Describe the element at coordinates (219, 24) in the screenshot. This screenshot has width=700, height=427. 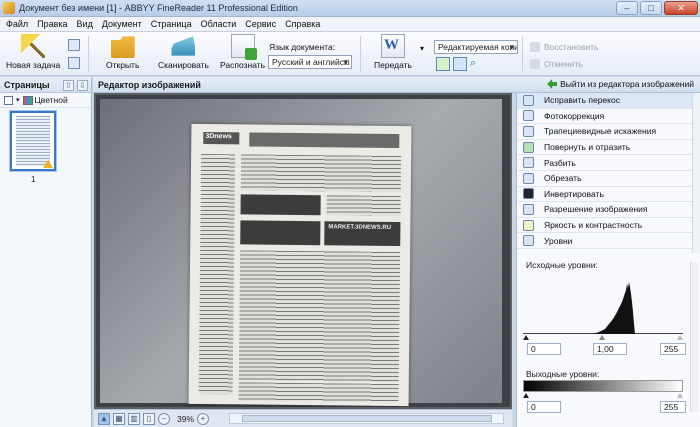
I see `menu-areas: Области` at that location.